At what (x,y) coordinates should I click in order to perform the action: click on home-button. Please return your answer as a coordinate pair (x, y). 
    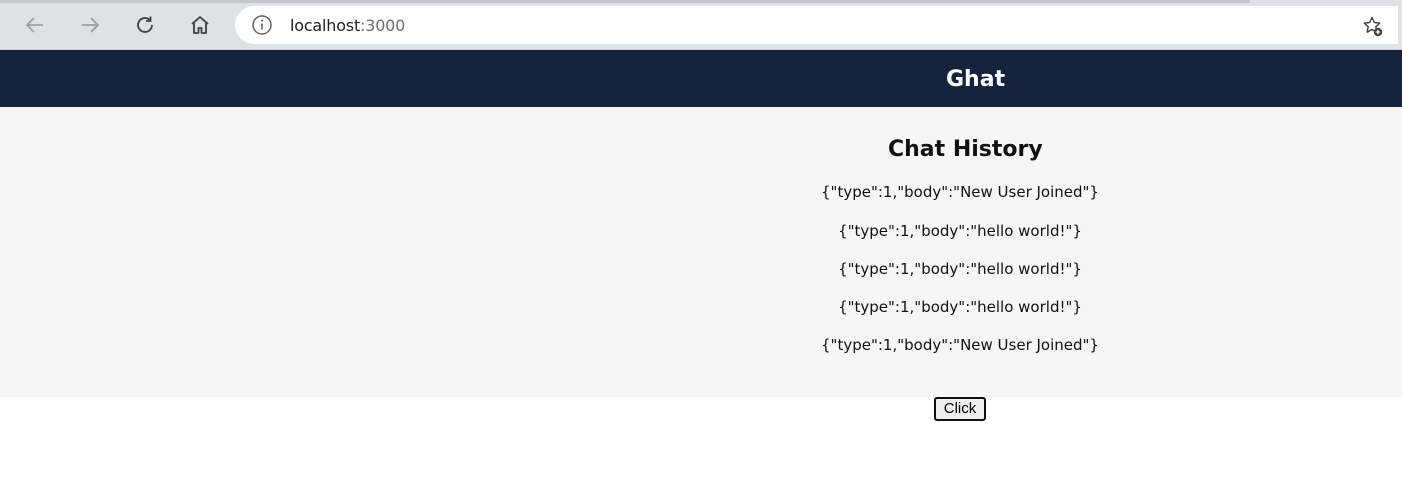
    Looking at the image, I should click on (200, 25).